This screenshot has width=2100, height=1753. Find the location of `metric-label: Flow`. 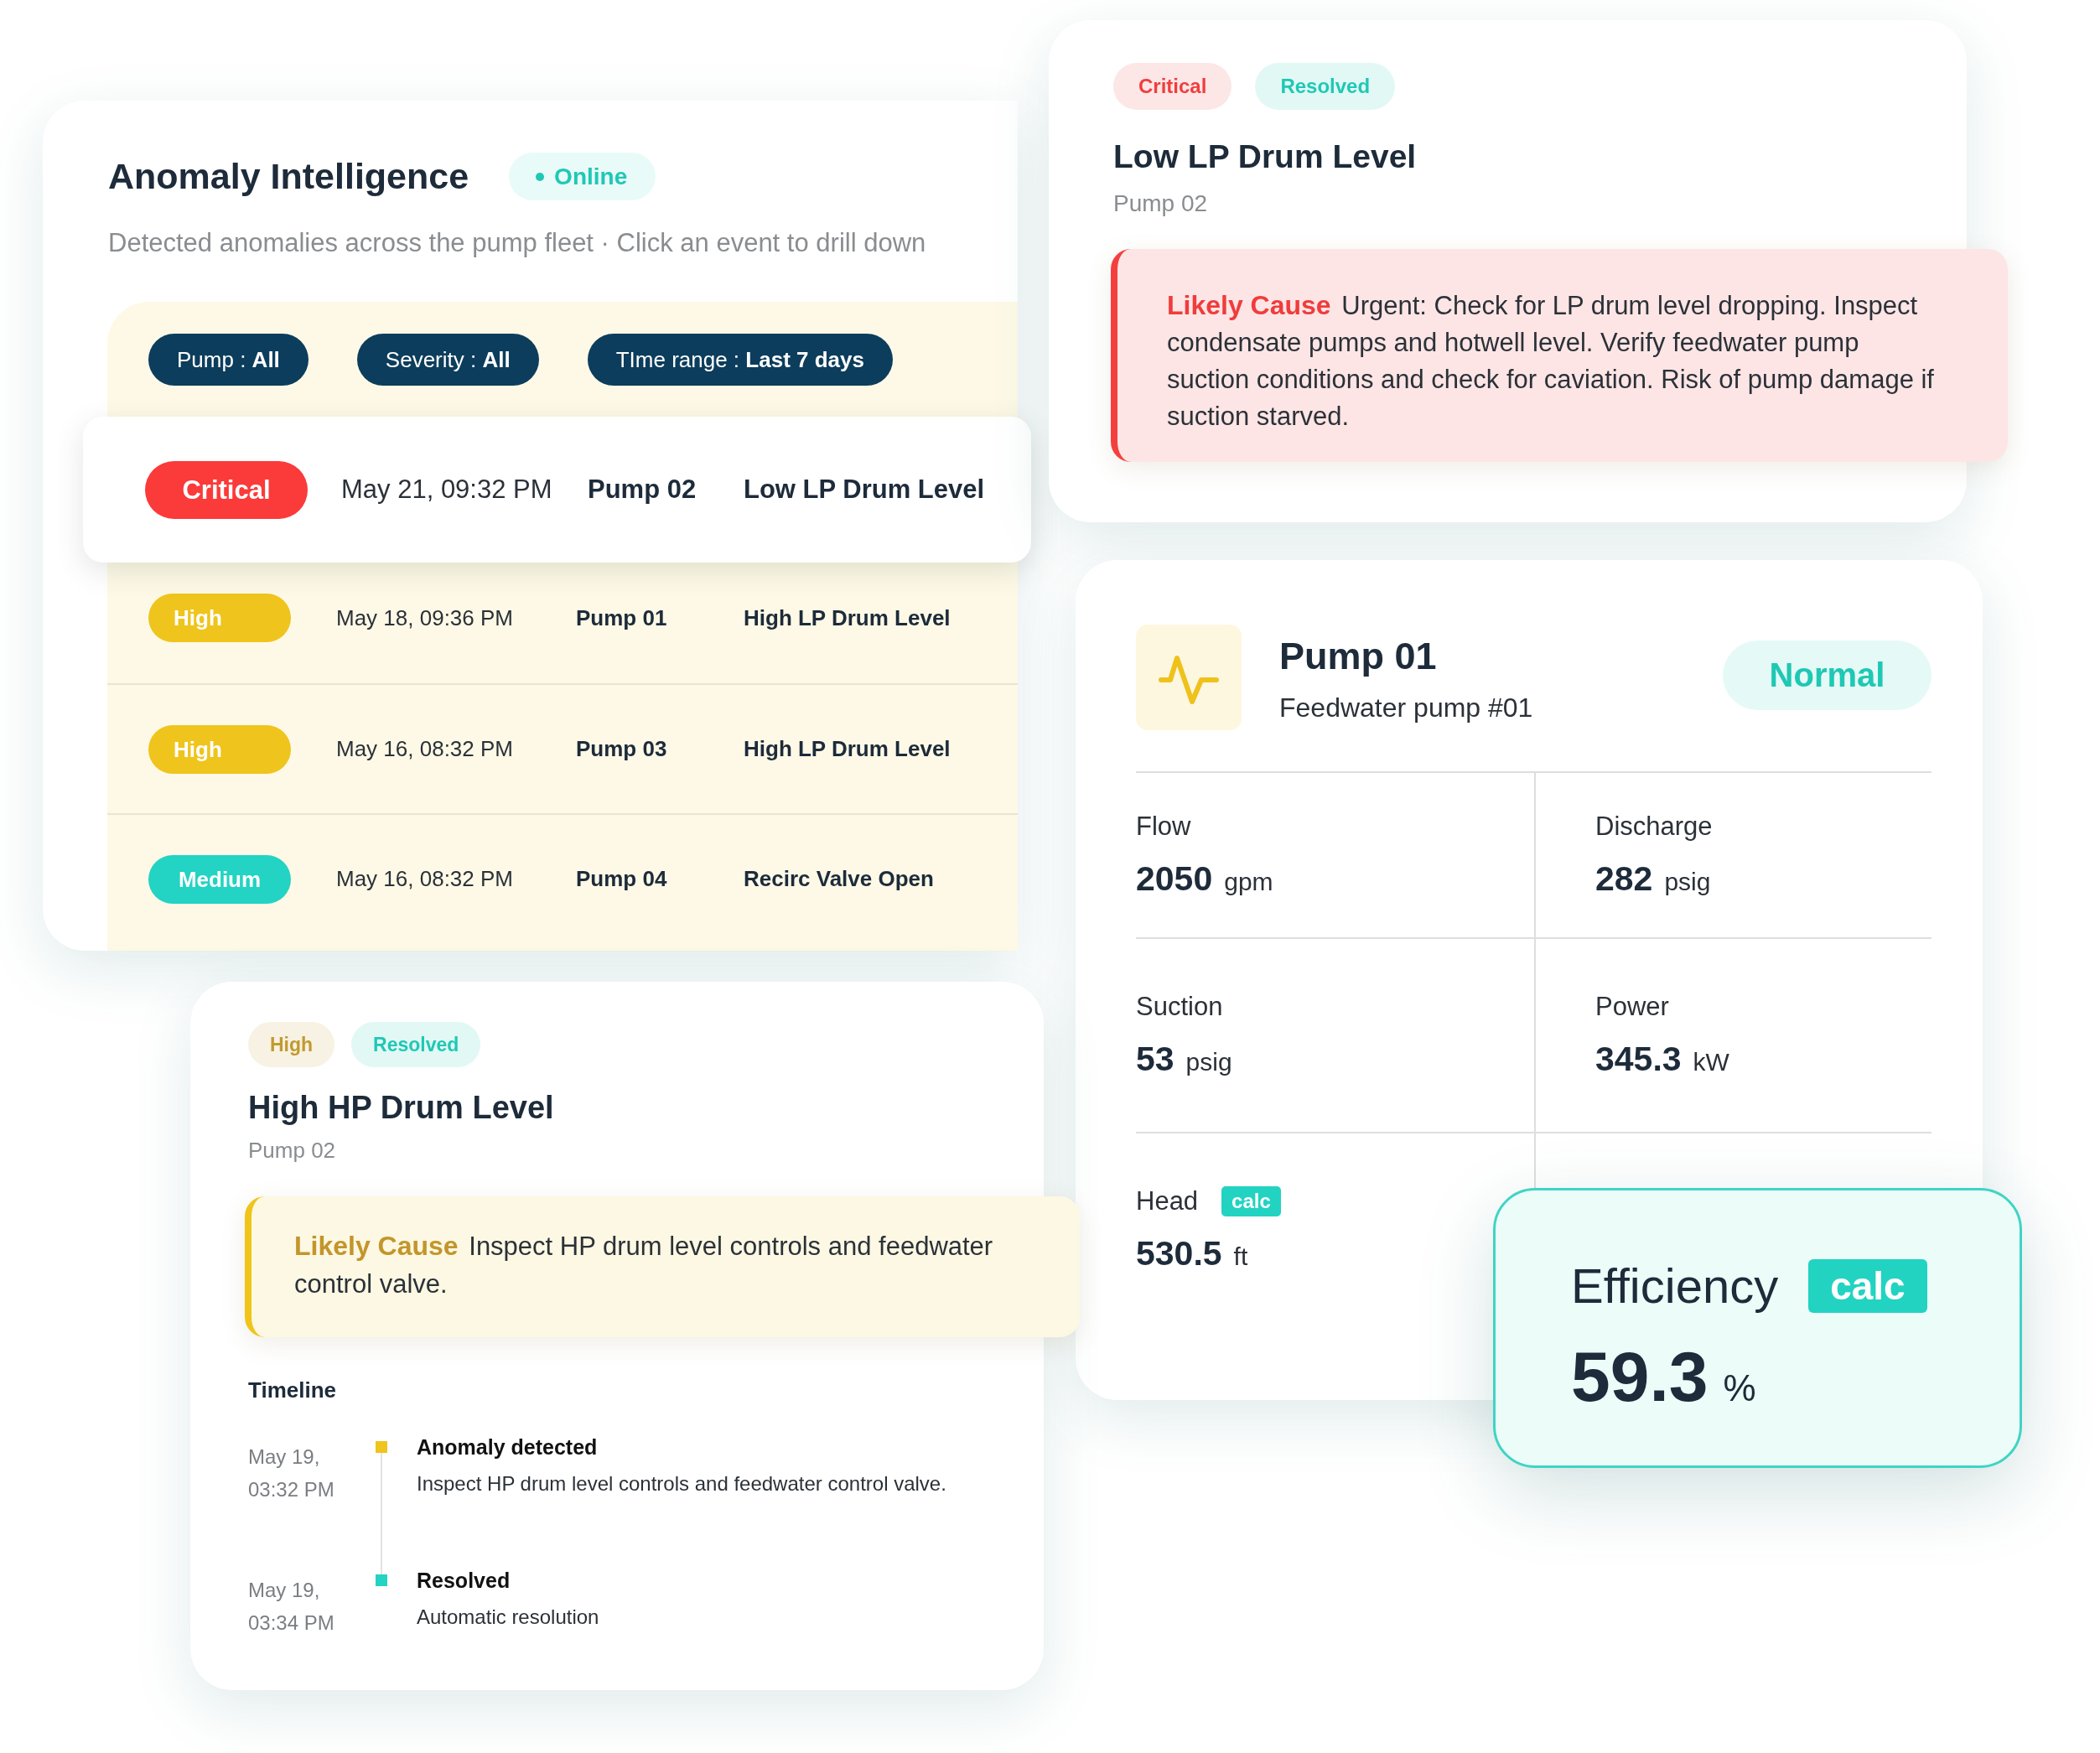

metric-label: Flow is located at coordinates (1163, 826).